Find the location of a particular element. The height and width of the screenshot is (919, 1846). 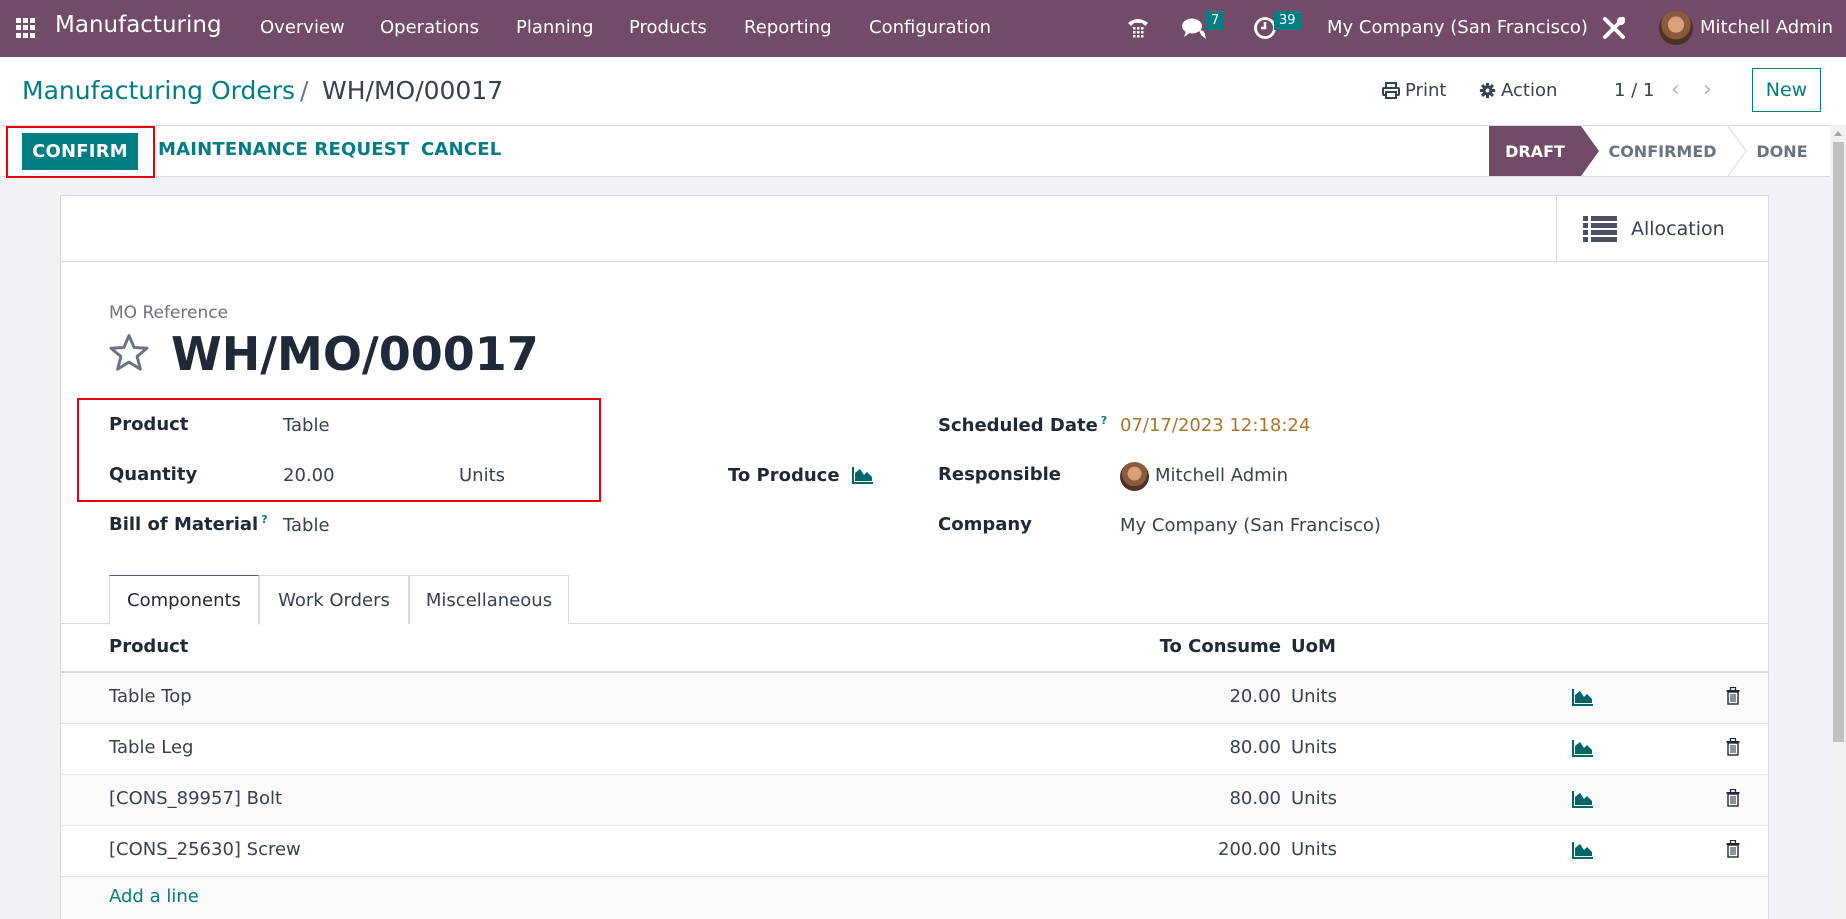

pager-value: 1 / 1 is located at coordinates (1634, 90).